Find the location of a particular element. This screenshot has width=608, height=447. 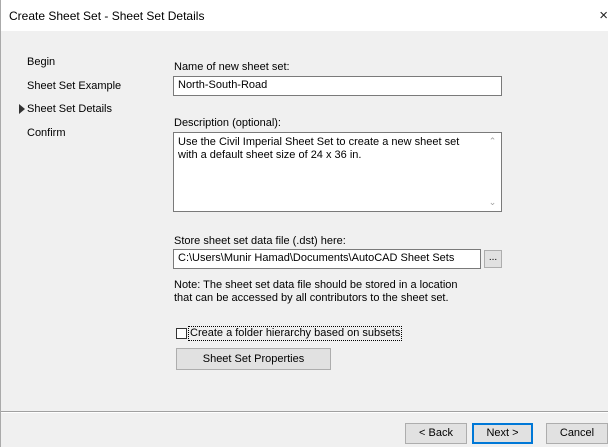

next-button: Next > is located at coordinates (502, 433).